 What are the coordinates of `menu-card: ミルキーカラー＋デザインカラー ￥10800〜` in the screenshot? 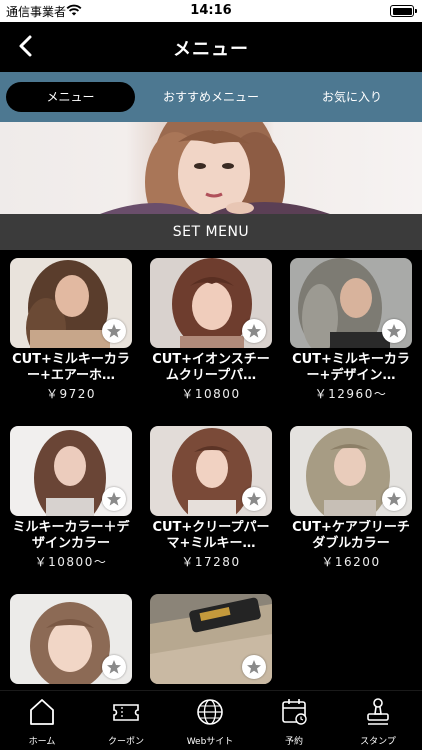 It's located at (71, 497).